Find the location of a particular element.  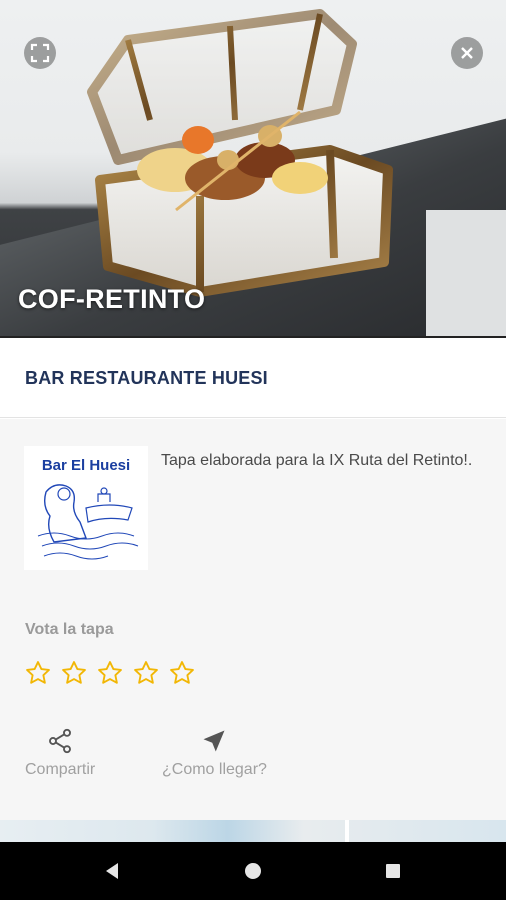

fullscreen-icon is located at coordinates (40, 53).